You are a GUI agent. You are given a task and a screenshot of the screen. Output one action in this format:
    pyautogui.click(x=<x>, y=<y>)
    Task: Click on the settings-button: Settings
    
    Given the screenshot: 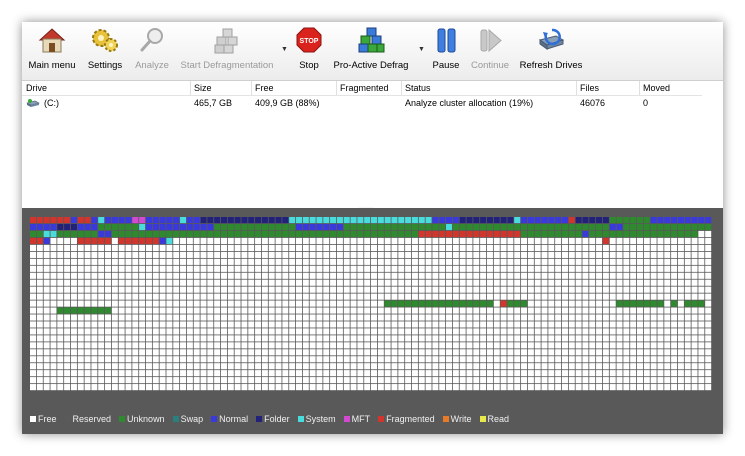 What is the action you would take?
    pyautogui.click(x=105, y=50)
    